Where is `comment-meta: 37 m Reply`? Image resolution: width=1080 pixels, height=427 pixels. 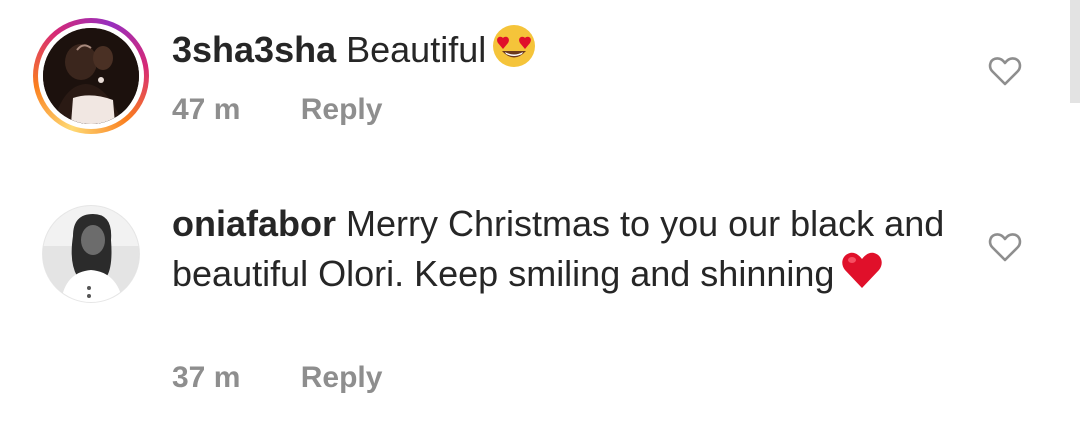 comment-meta: 37 m Reply is located at coordinates (277, 378).